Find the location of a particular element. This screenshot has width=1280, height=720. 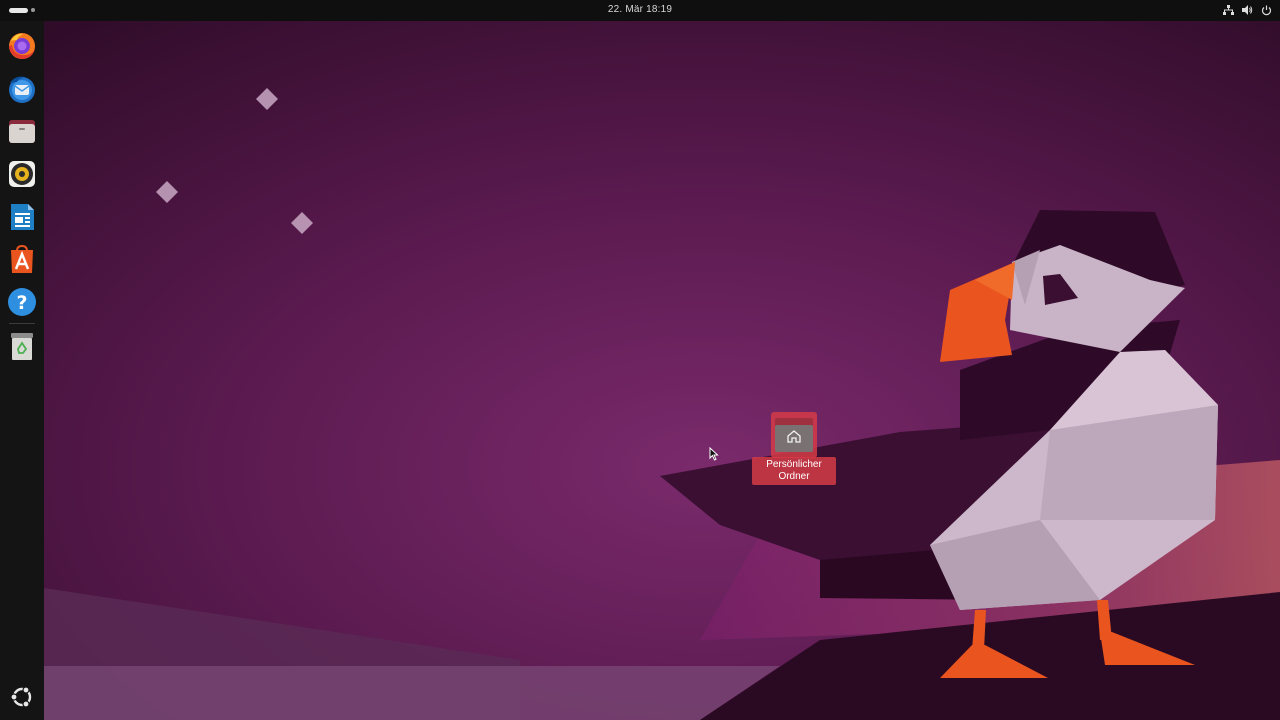

files-icon is located at coordinates (22, 131).